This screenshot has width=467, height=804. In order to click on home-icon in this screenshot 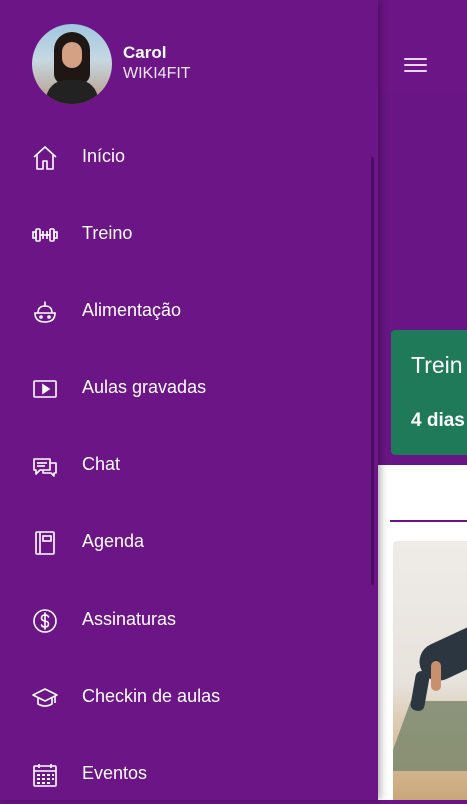, I will do `click(45, 158)`.